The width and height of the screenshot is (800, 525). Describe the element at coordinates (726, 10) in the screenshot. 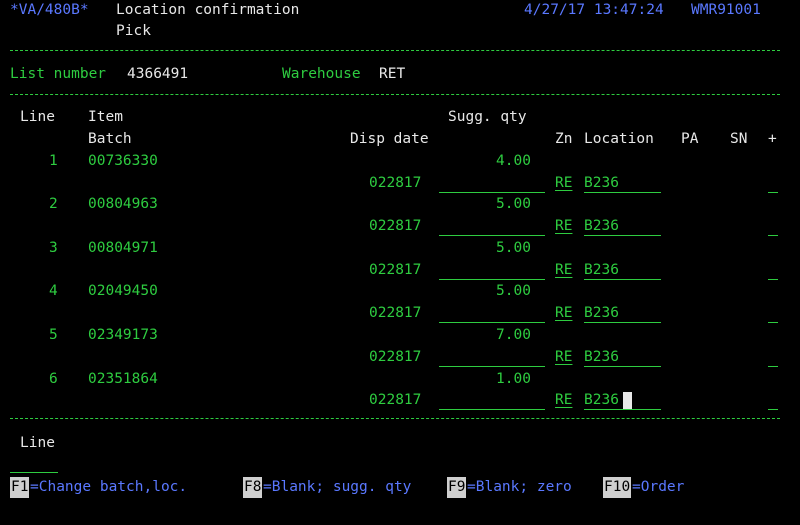

I see `system-name: WMR91001` at that location.